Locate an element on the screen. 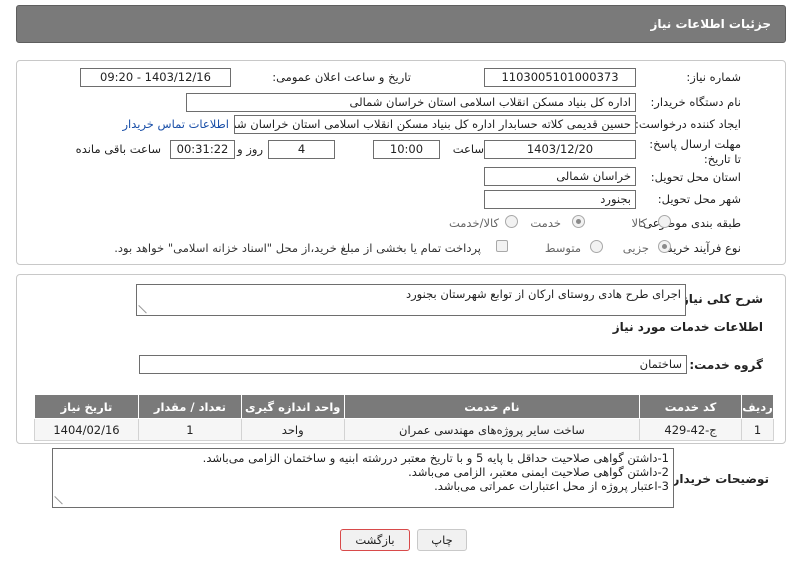 The image size is (789, 566). service-group-field: ساختمان is located at coordinates (413, 364).